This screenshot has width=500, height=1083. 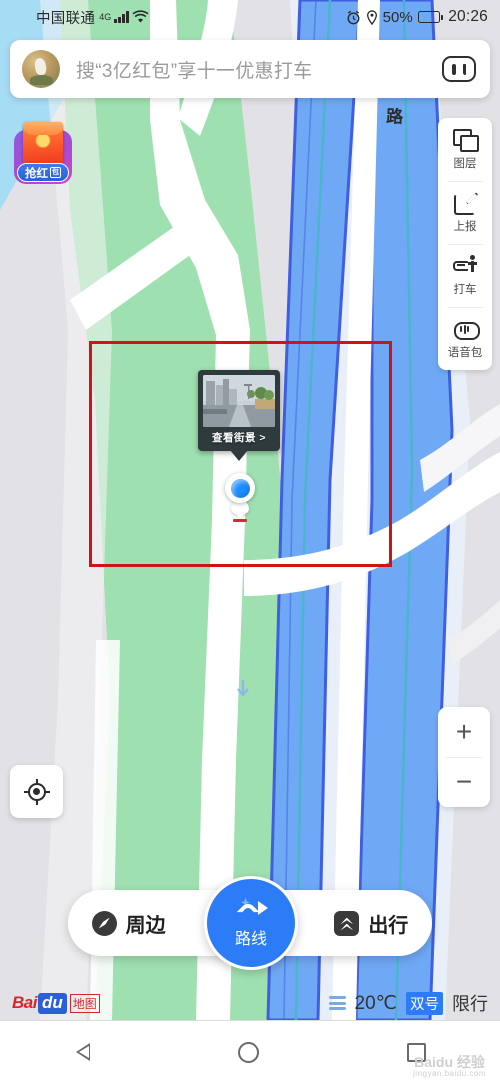 What do you see at coordinates (82, 1052) in the screenshot?
I see `back-triangle-icon` at bounding box center [82, 1052].